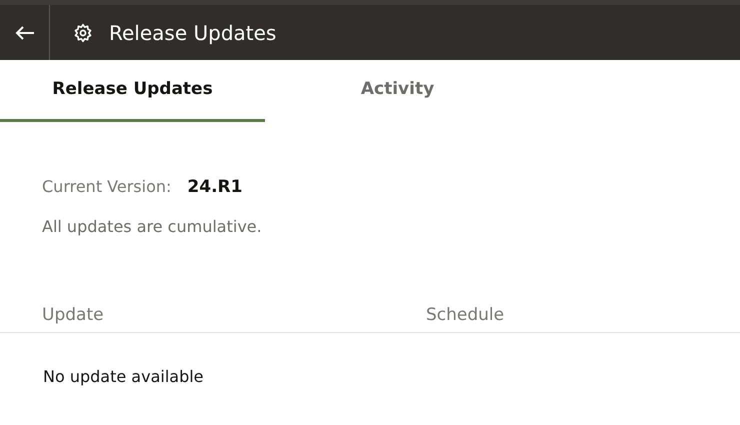 Image resolution: width=740 pixels, height=425 pixels. I want to click on tab: Release Updates, so click(132, 91).